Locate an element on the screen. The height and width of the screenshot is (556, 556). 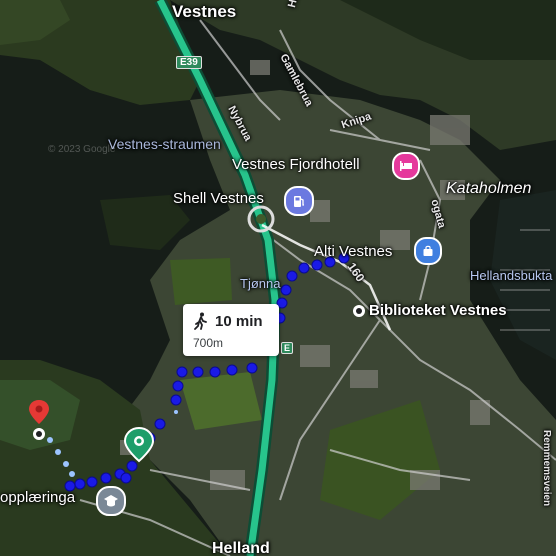
place-label-hellandsbukta: Hellandsbukta is located at coordinates (511, 275).